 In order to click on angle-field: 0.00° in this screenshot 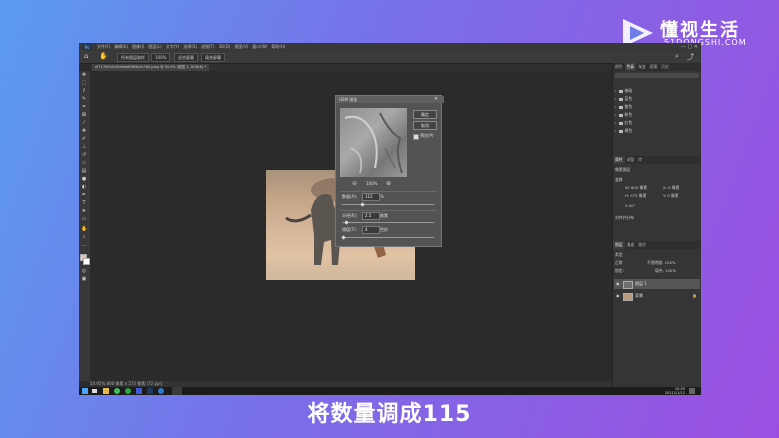, I will do `click(640, 206)`.